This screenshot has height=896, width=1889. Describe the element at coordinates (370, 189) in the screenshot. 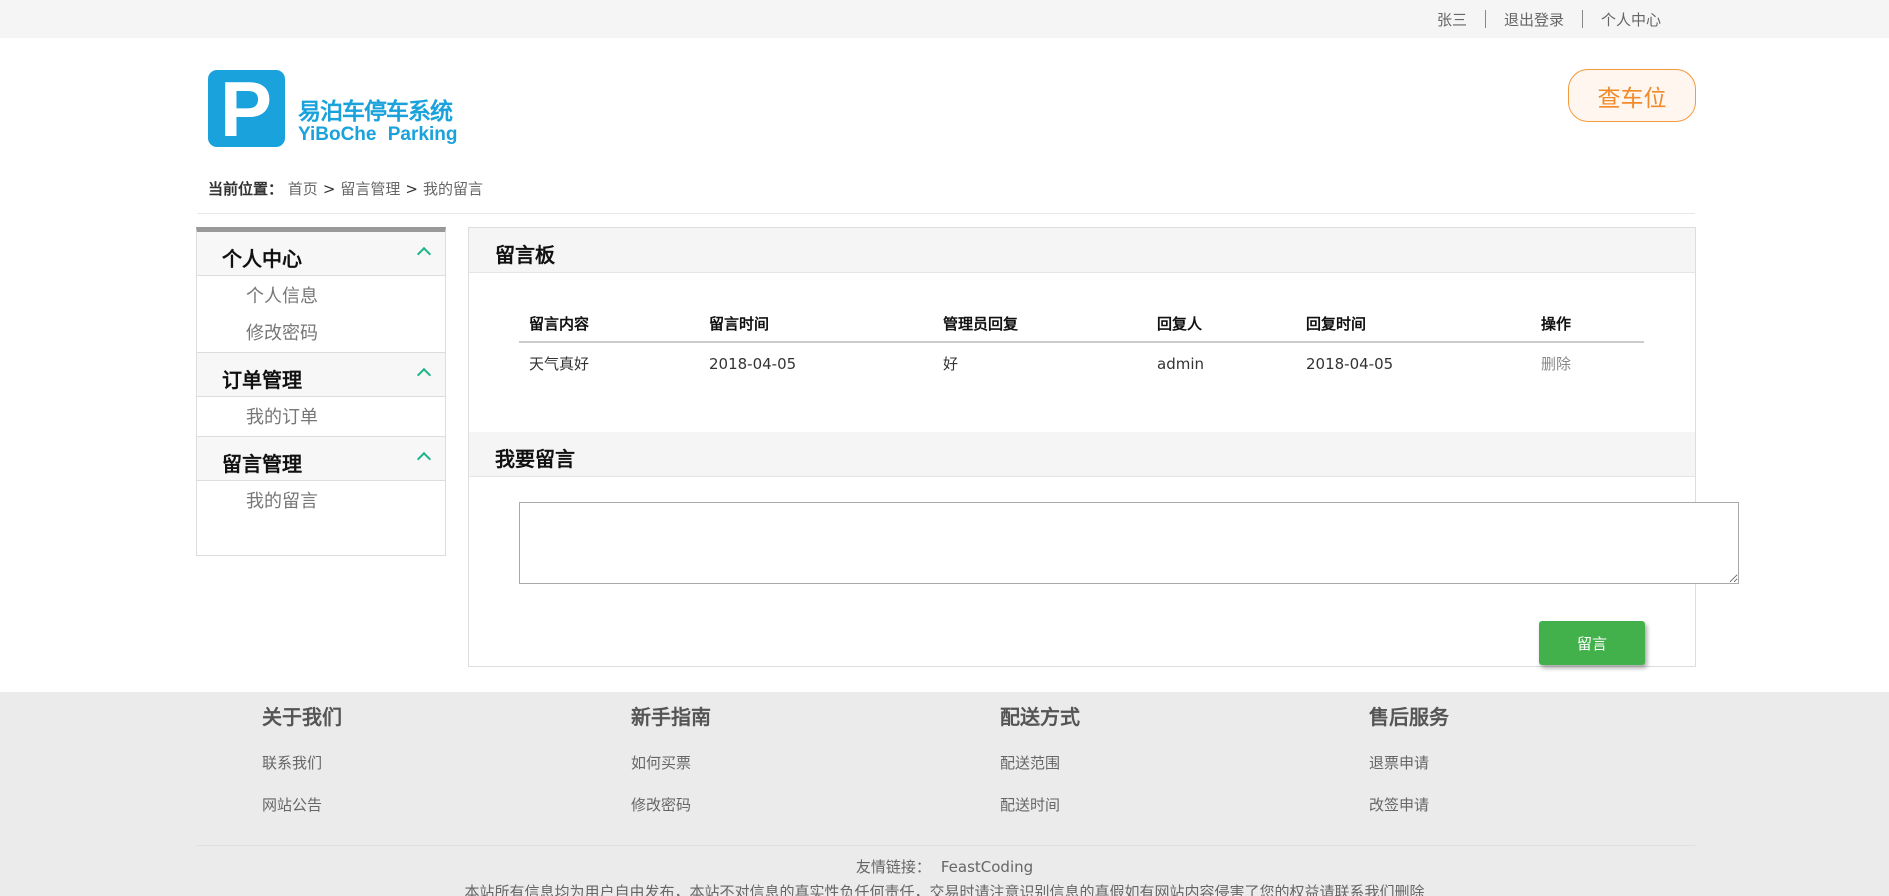

I see `breadcrumb-message-mgmt: 留言管理` at that location.